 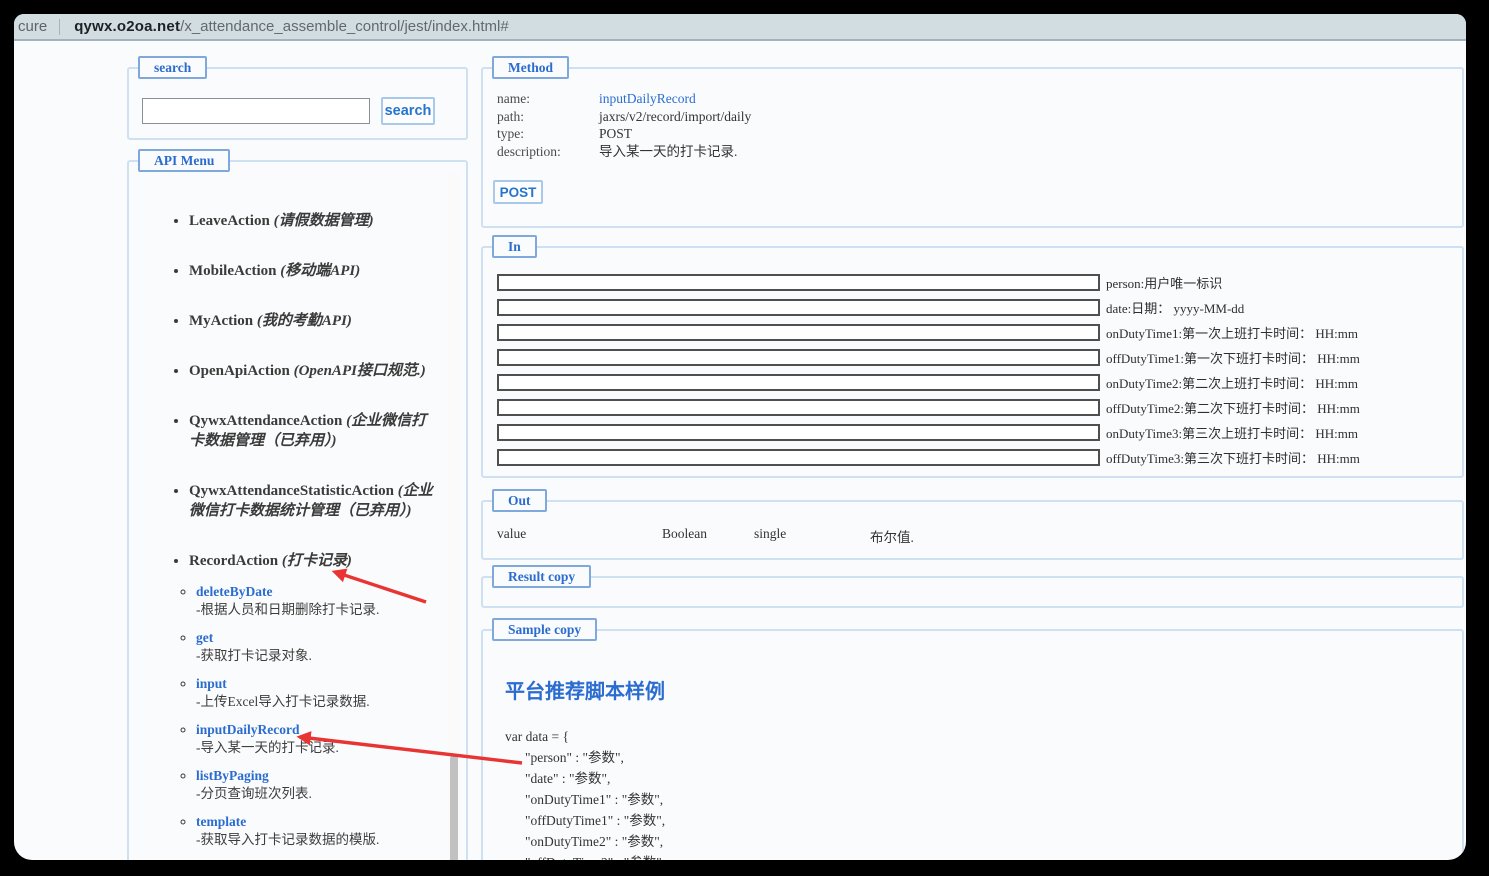 I want to click on api-action-leaveaction: LeaveAction (请假数据管理), so click(x=312, y=221).